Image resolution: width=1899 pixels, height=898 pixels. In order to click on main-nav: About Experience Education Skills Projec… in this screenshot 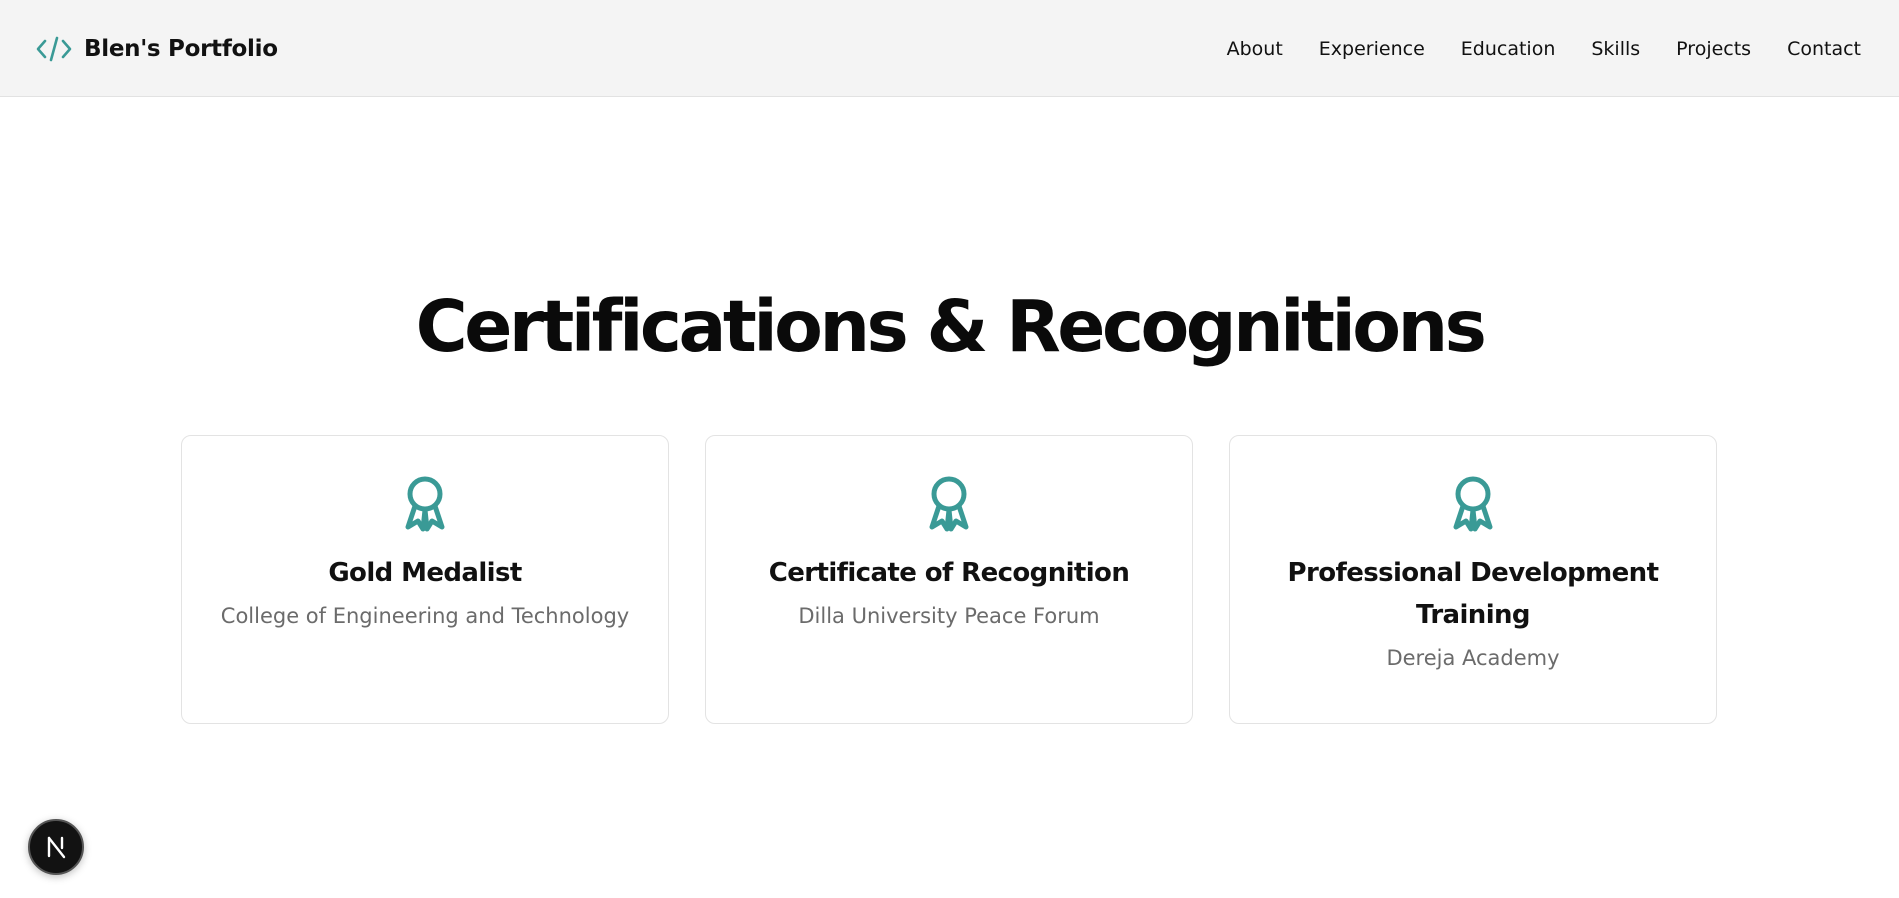, I will do `click(1544, 48)`.